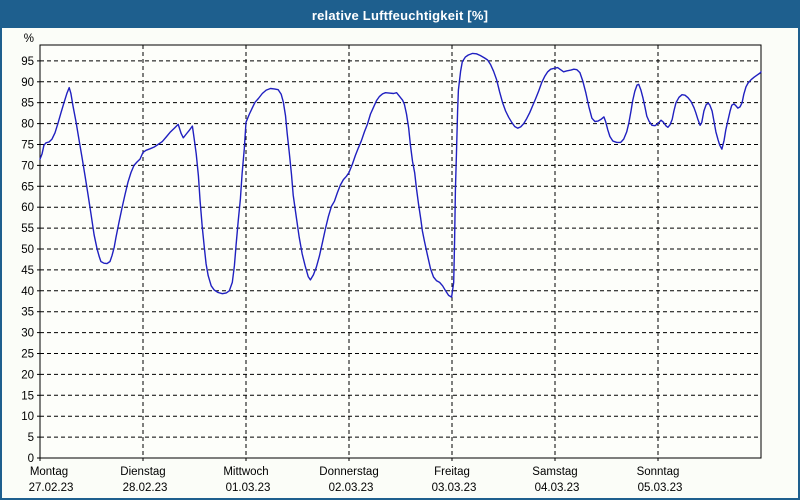 The image size is (800, 500). What do you see at coordinates (348, 472) in the screenshot?
I see `day-name-label: Donnerstag` at bounding box center [348, 472].